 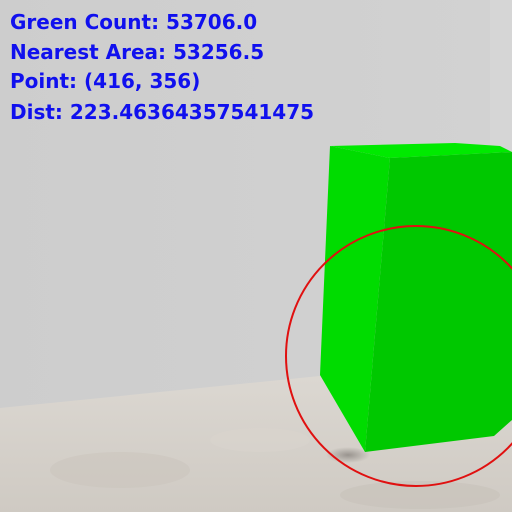 What do you see at coordinates (105, 81) in the screenshot?
I see `point-label: Point: (416, 356)` at bounding box center [105, 81].